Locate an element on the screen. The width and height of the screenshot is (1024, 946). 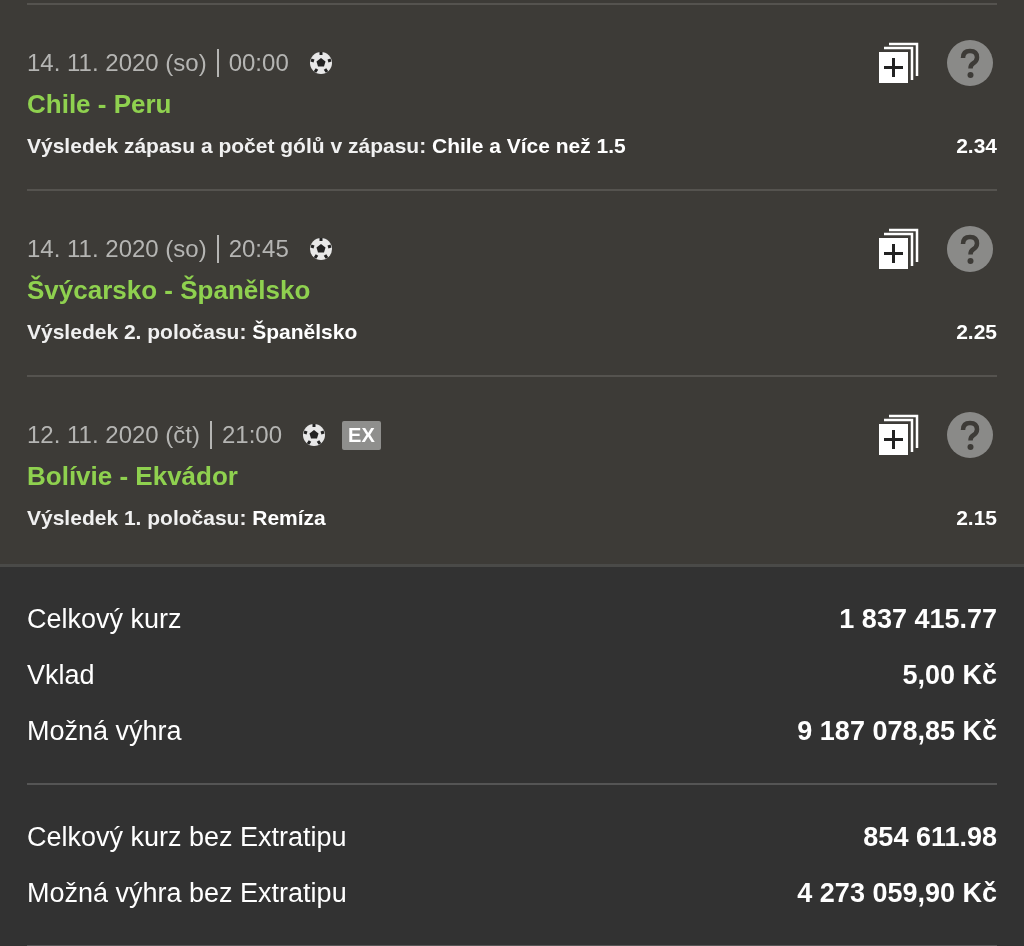
summary-value: 1 837 415.77 is located at coordinates (918, 619).